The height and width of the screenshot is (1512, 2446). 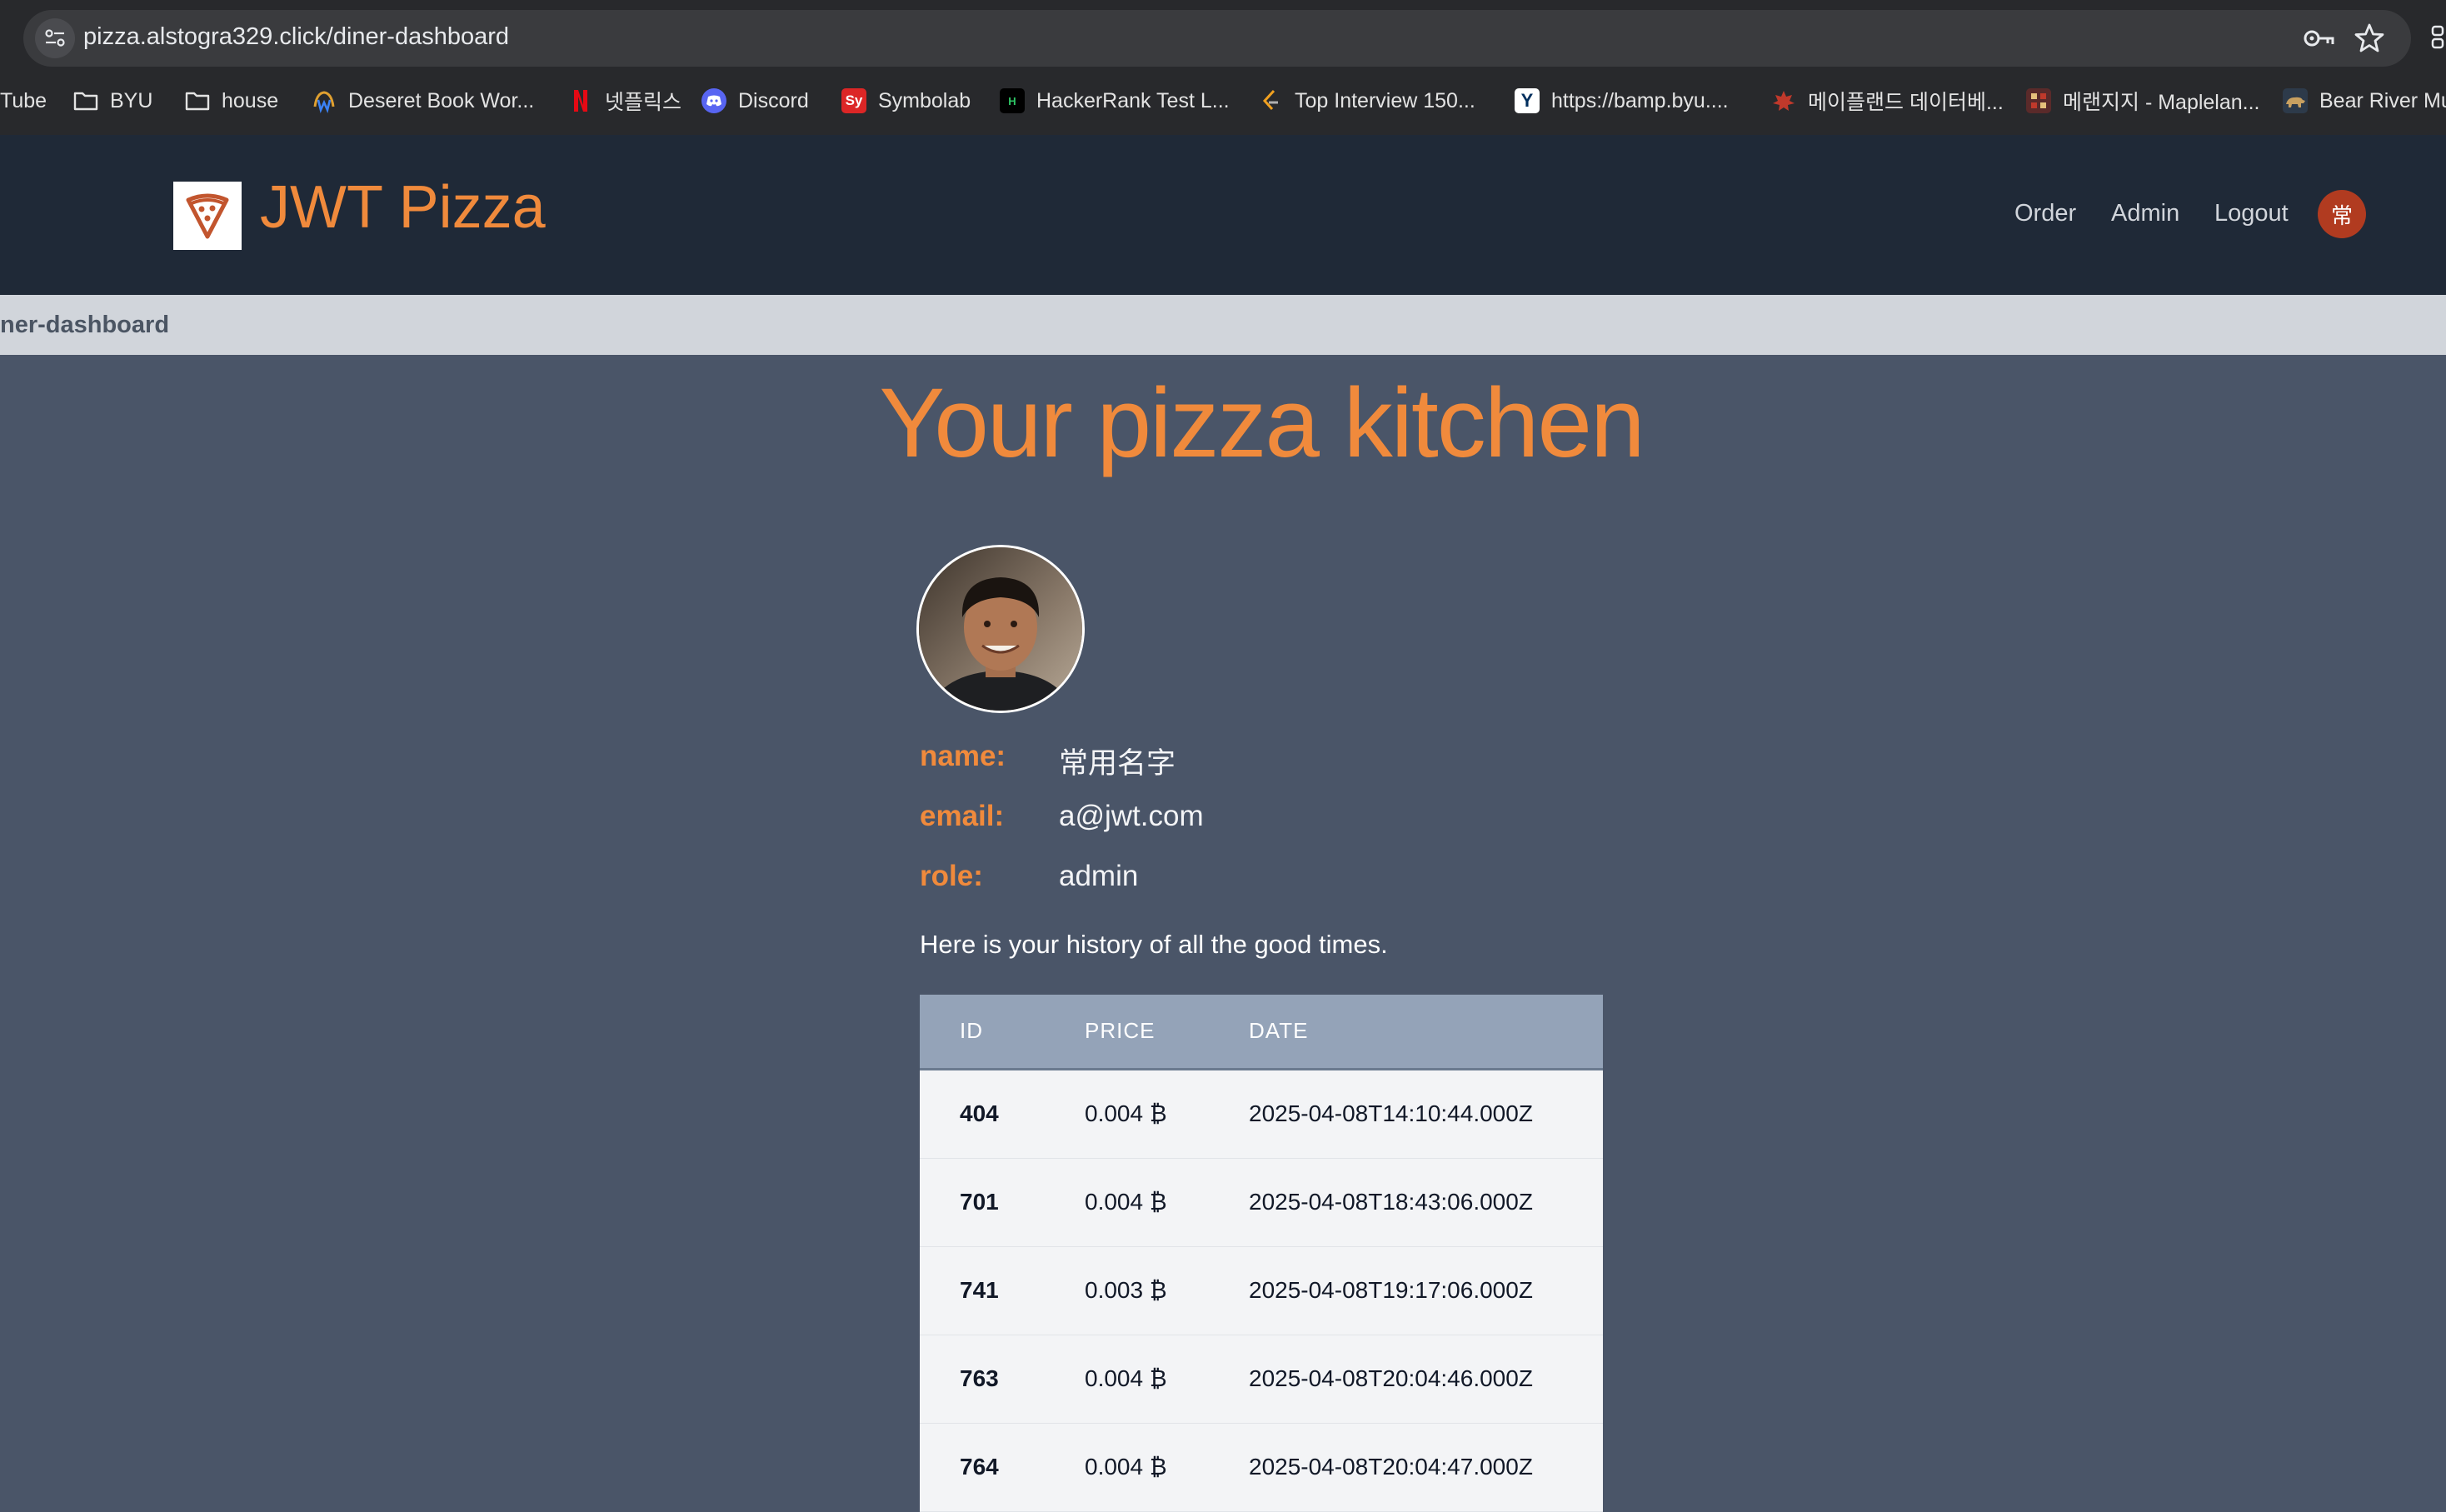 What do you see at coordinates (2382, 100) in the screenshot?
I see `bookmark-label: Bear River Mu` at bounding box center [2382, 100].